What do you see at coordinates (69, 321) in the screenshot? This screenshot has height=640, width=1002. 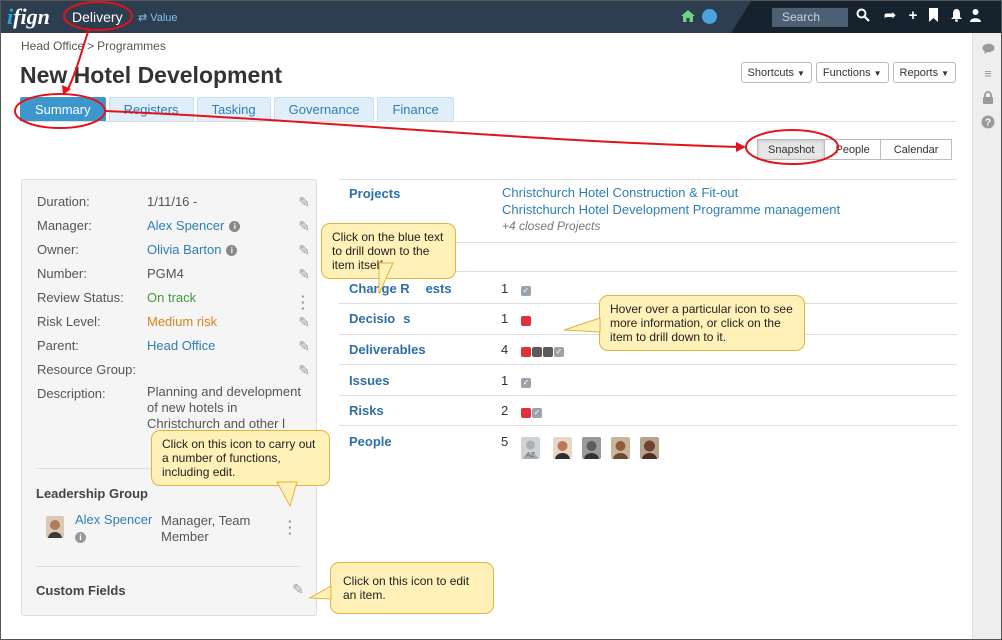 I see `detail-label: Risk Level:` at bounding box center [69, 321].